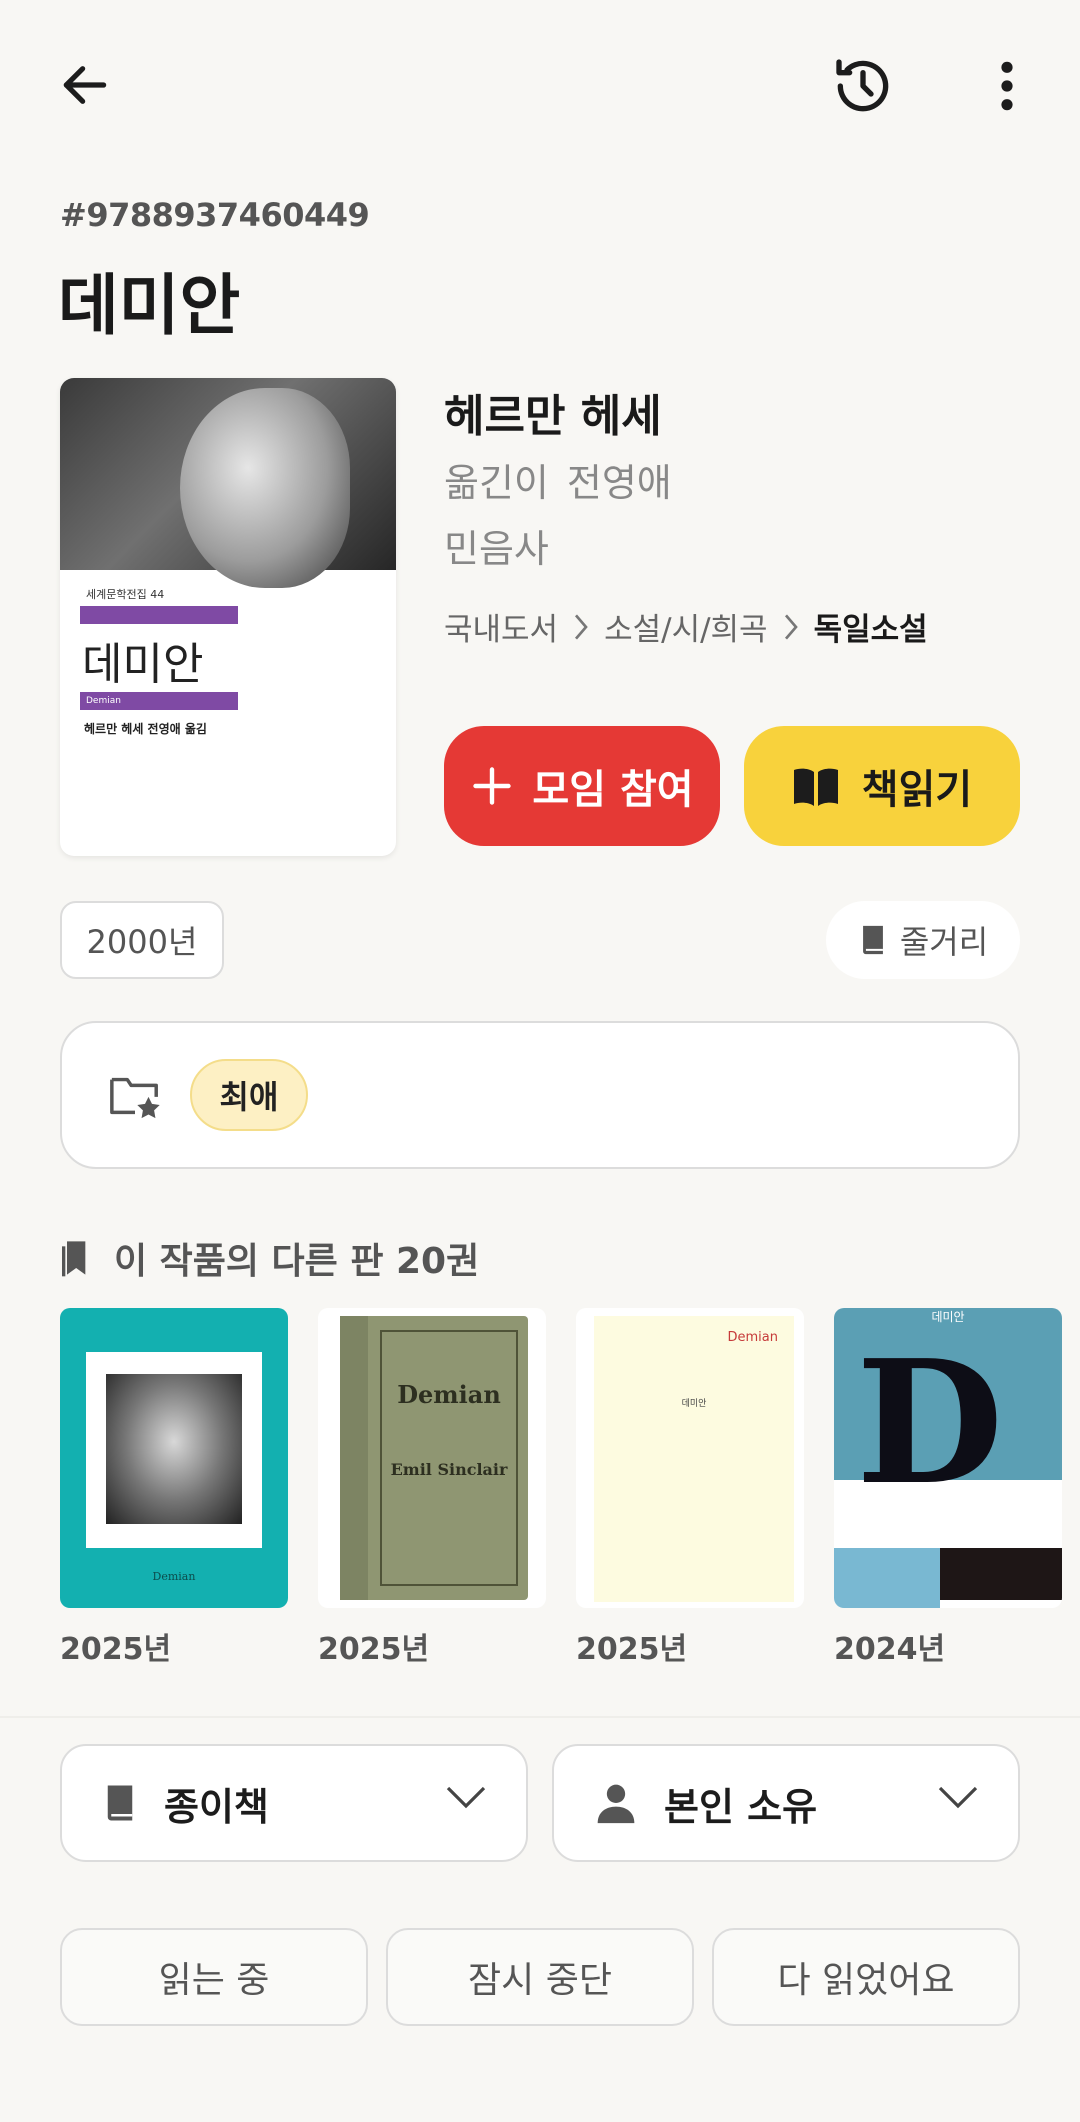 Image resolution: width=1080 pixels, height=2122 pixels. Describe the element at coordinates (73, 1259) in the screenshot. I see `bookmarks-icon` at that location.